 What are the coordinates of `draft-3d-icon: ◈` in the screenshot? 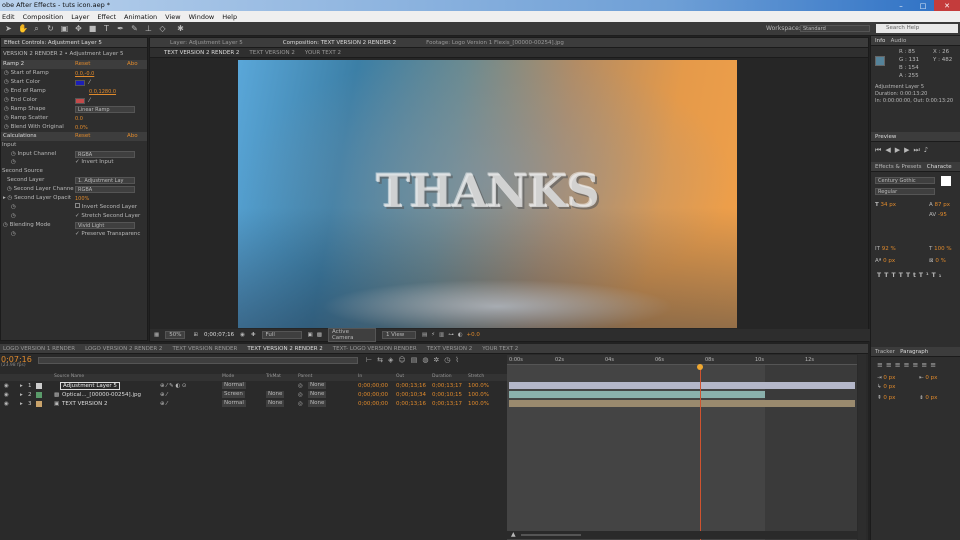 It's located at (390, 360).